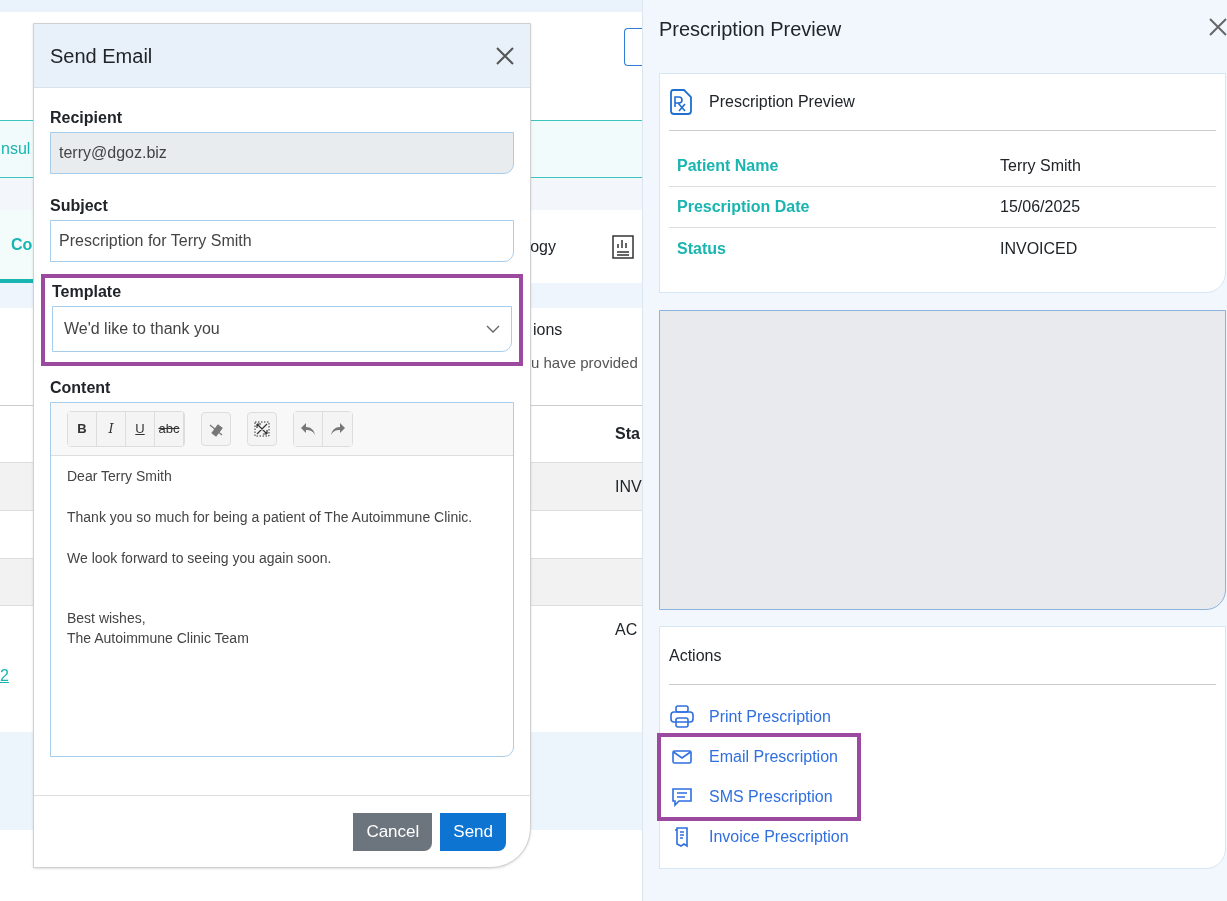  Describe the element at coordinates (79, 206) in the screenshot. I see `field-label: Subject` at that location.